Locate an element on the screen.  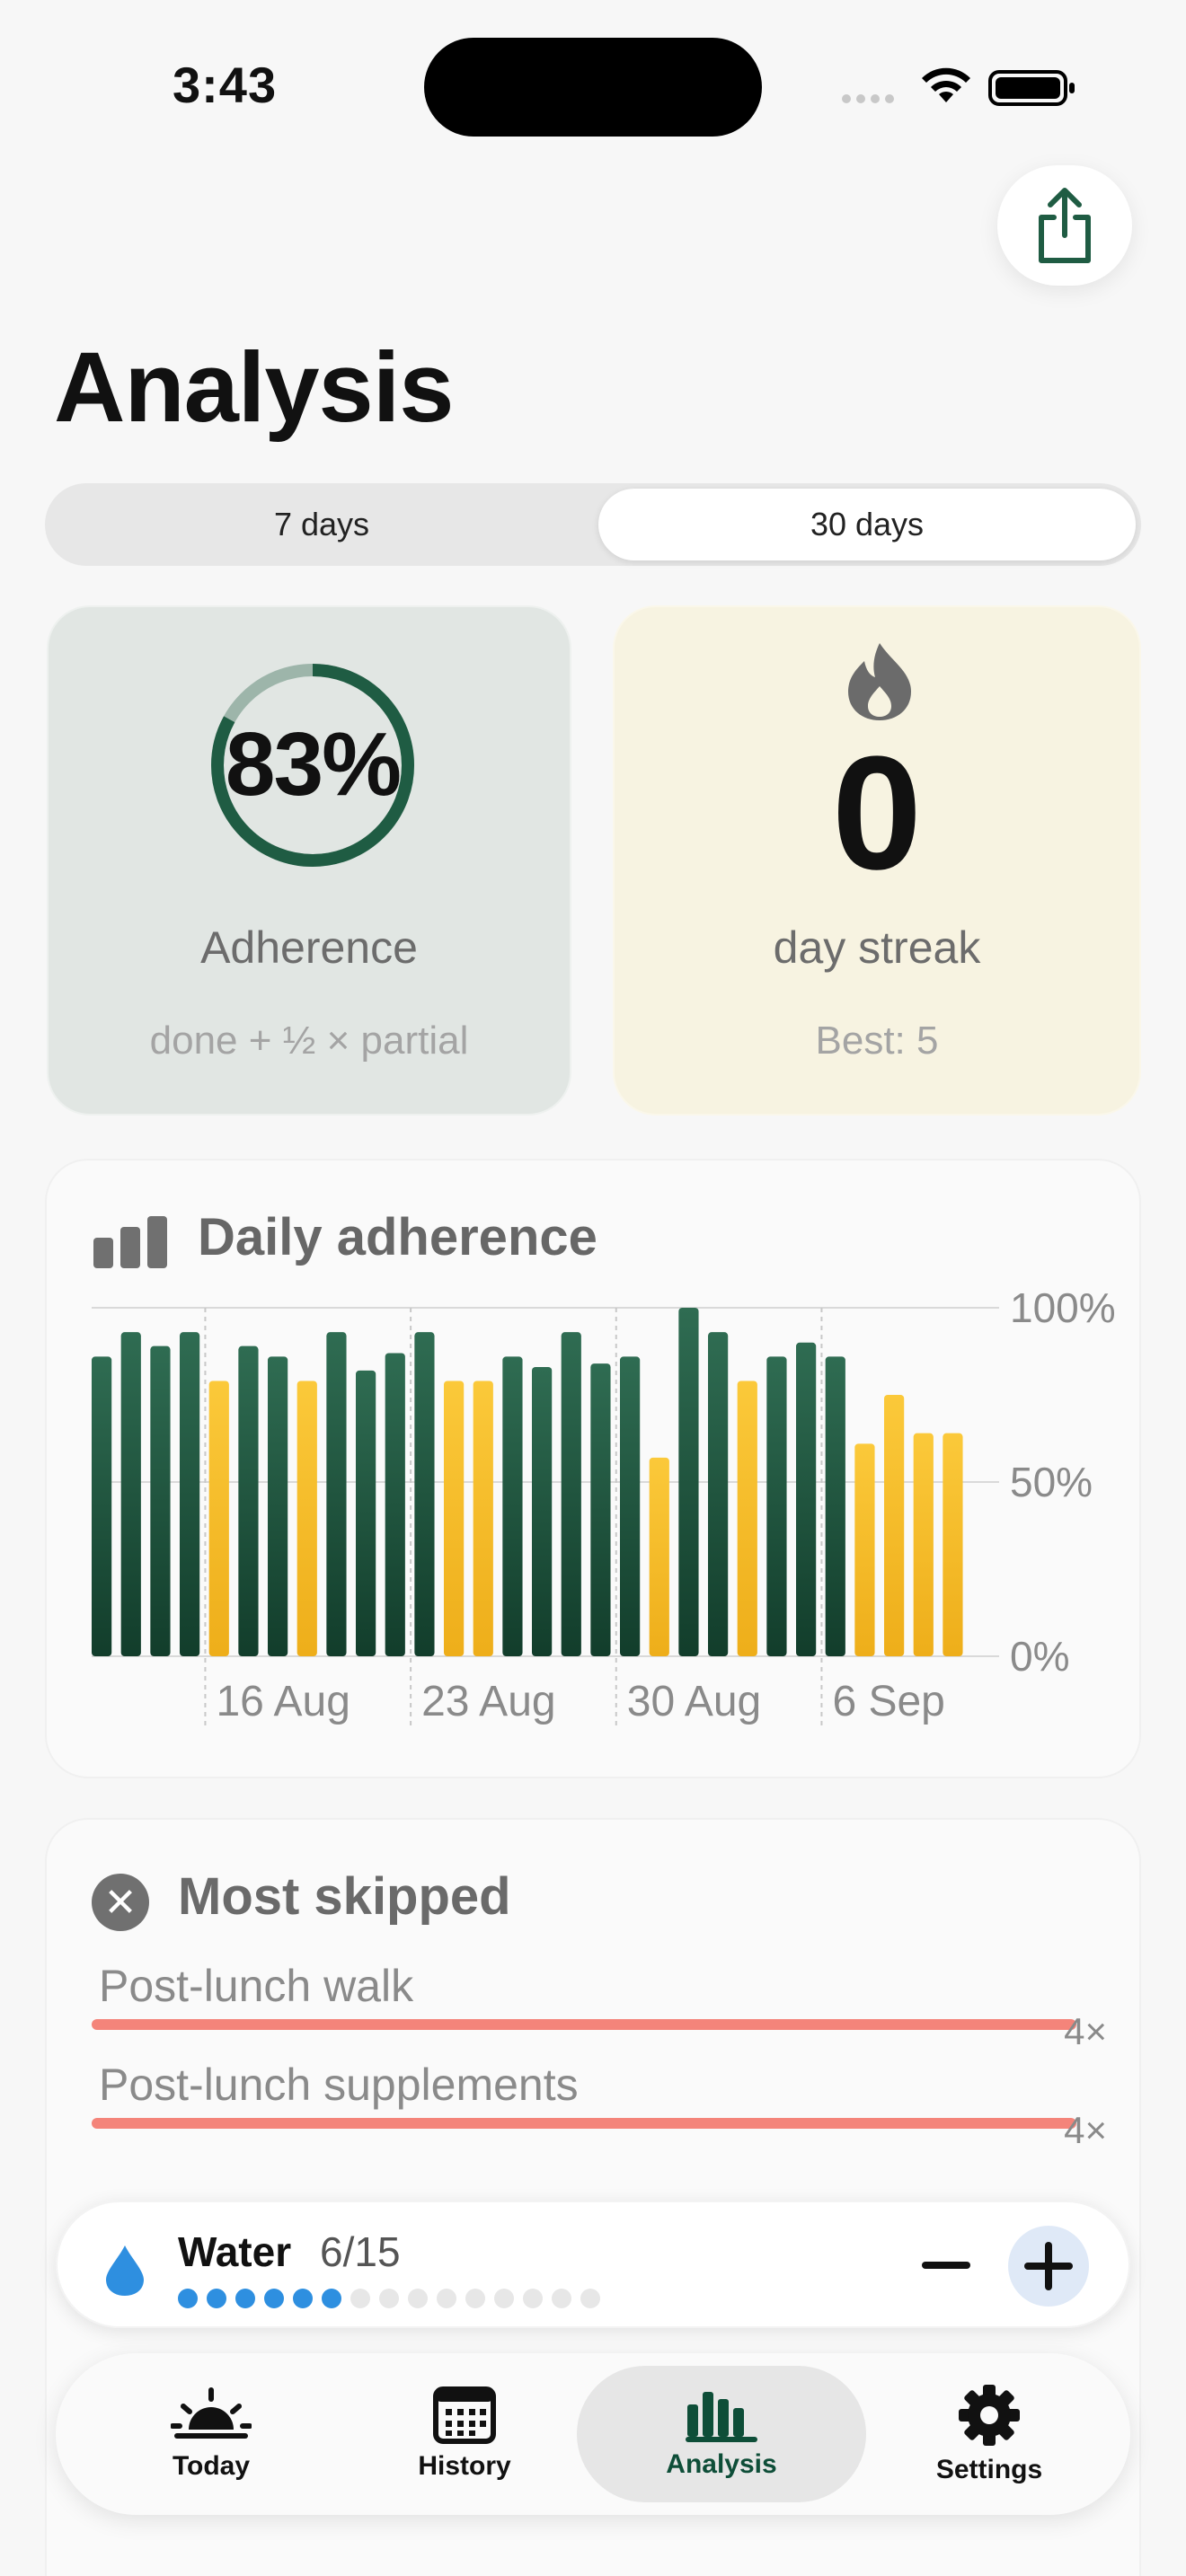
streak-best: Best: 5 is located at coordinates (877, 1041).